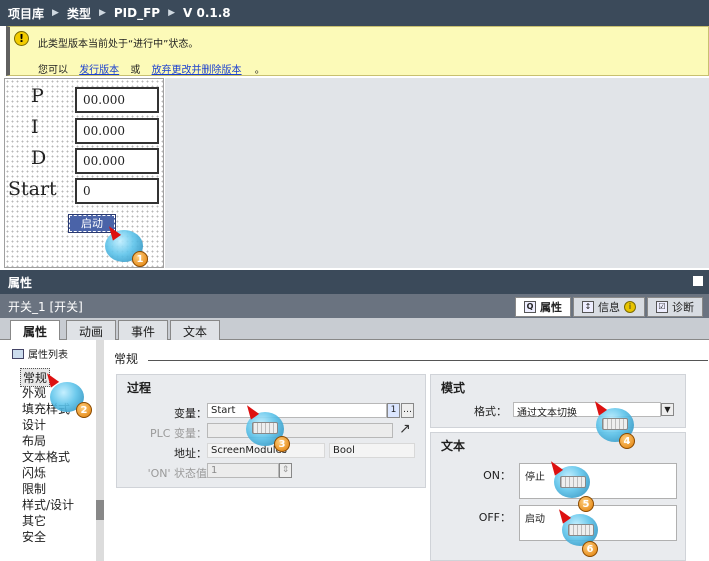 Image resolution: width=709 pixels, height=561 pixels. I want to click on banner-suffix: 。, so click(259, 70).